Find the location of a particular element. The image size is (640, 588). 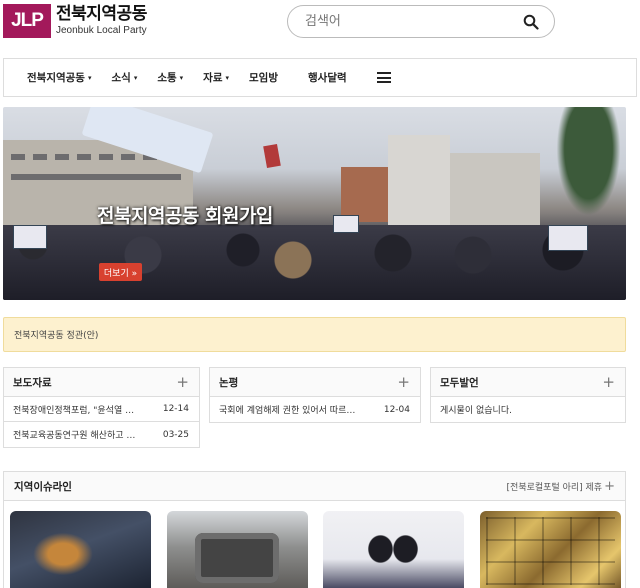

search-input is located at coordinates (405, 21).